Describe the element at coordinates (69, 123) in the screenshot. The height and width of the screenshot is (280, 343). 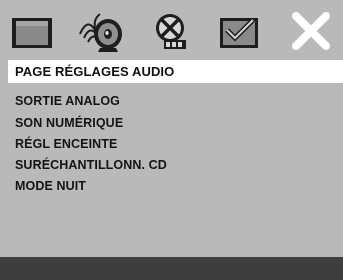
I see `menu-item-digital-audio: SON NUMÉRIQUE` at that location.